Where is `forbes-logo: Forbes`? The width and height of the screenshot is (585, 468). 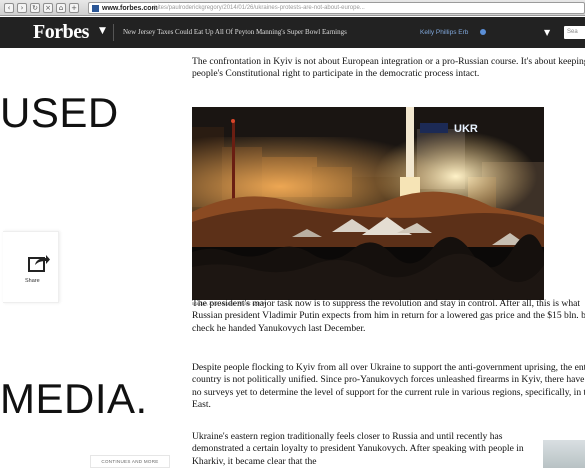 forbes-logo: Forbes is located at coordinates (61, 32).